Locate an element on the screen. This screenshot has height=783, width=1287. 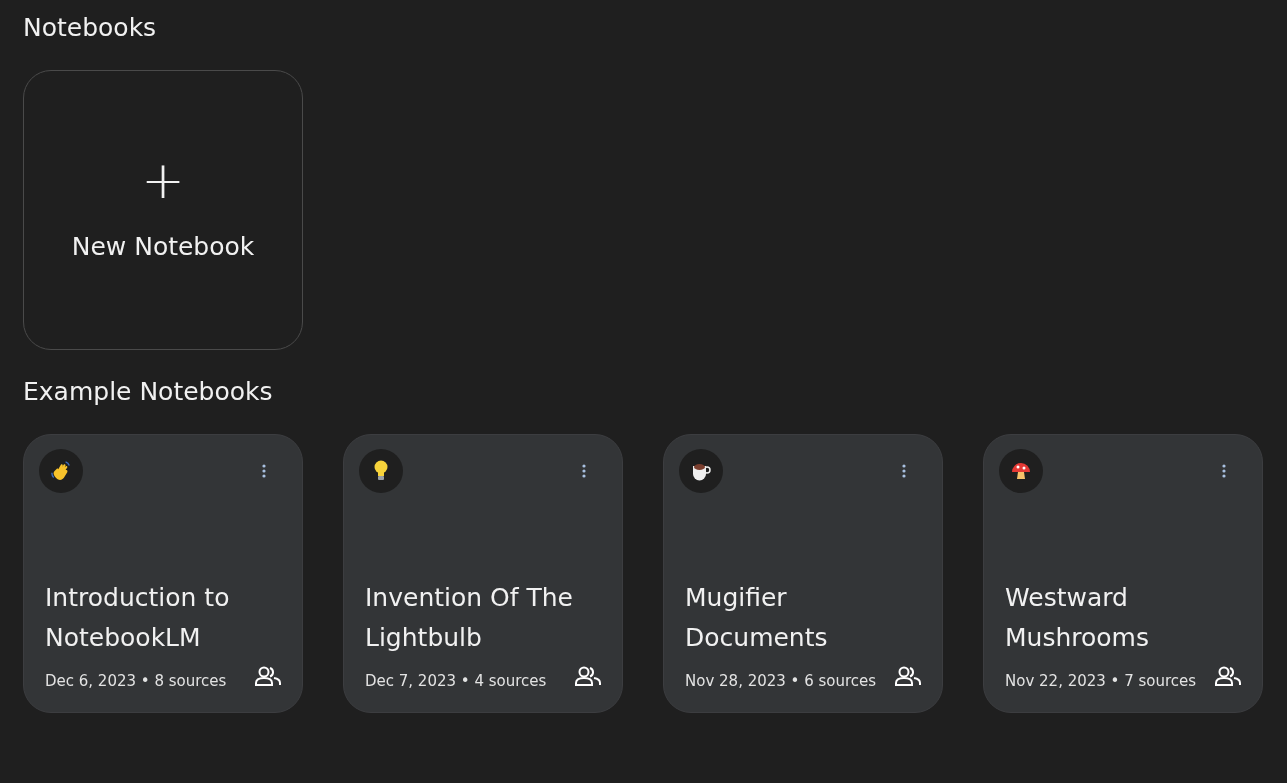
notebook-meta: Nov 22, 2023 • 7 sources is located at coordinates (1100, 681).